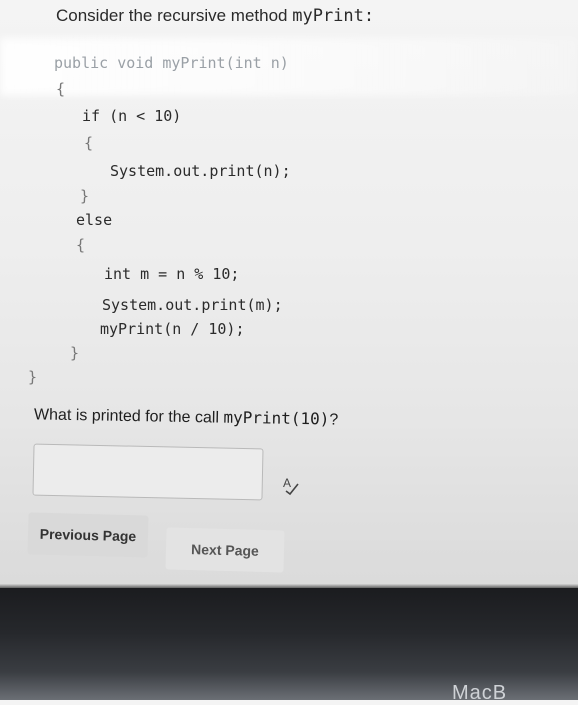  I want to click on code-signature: public void myPrint(int n), so click(171, 63).